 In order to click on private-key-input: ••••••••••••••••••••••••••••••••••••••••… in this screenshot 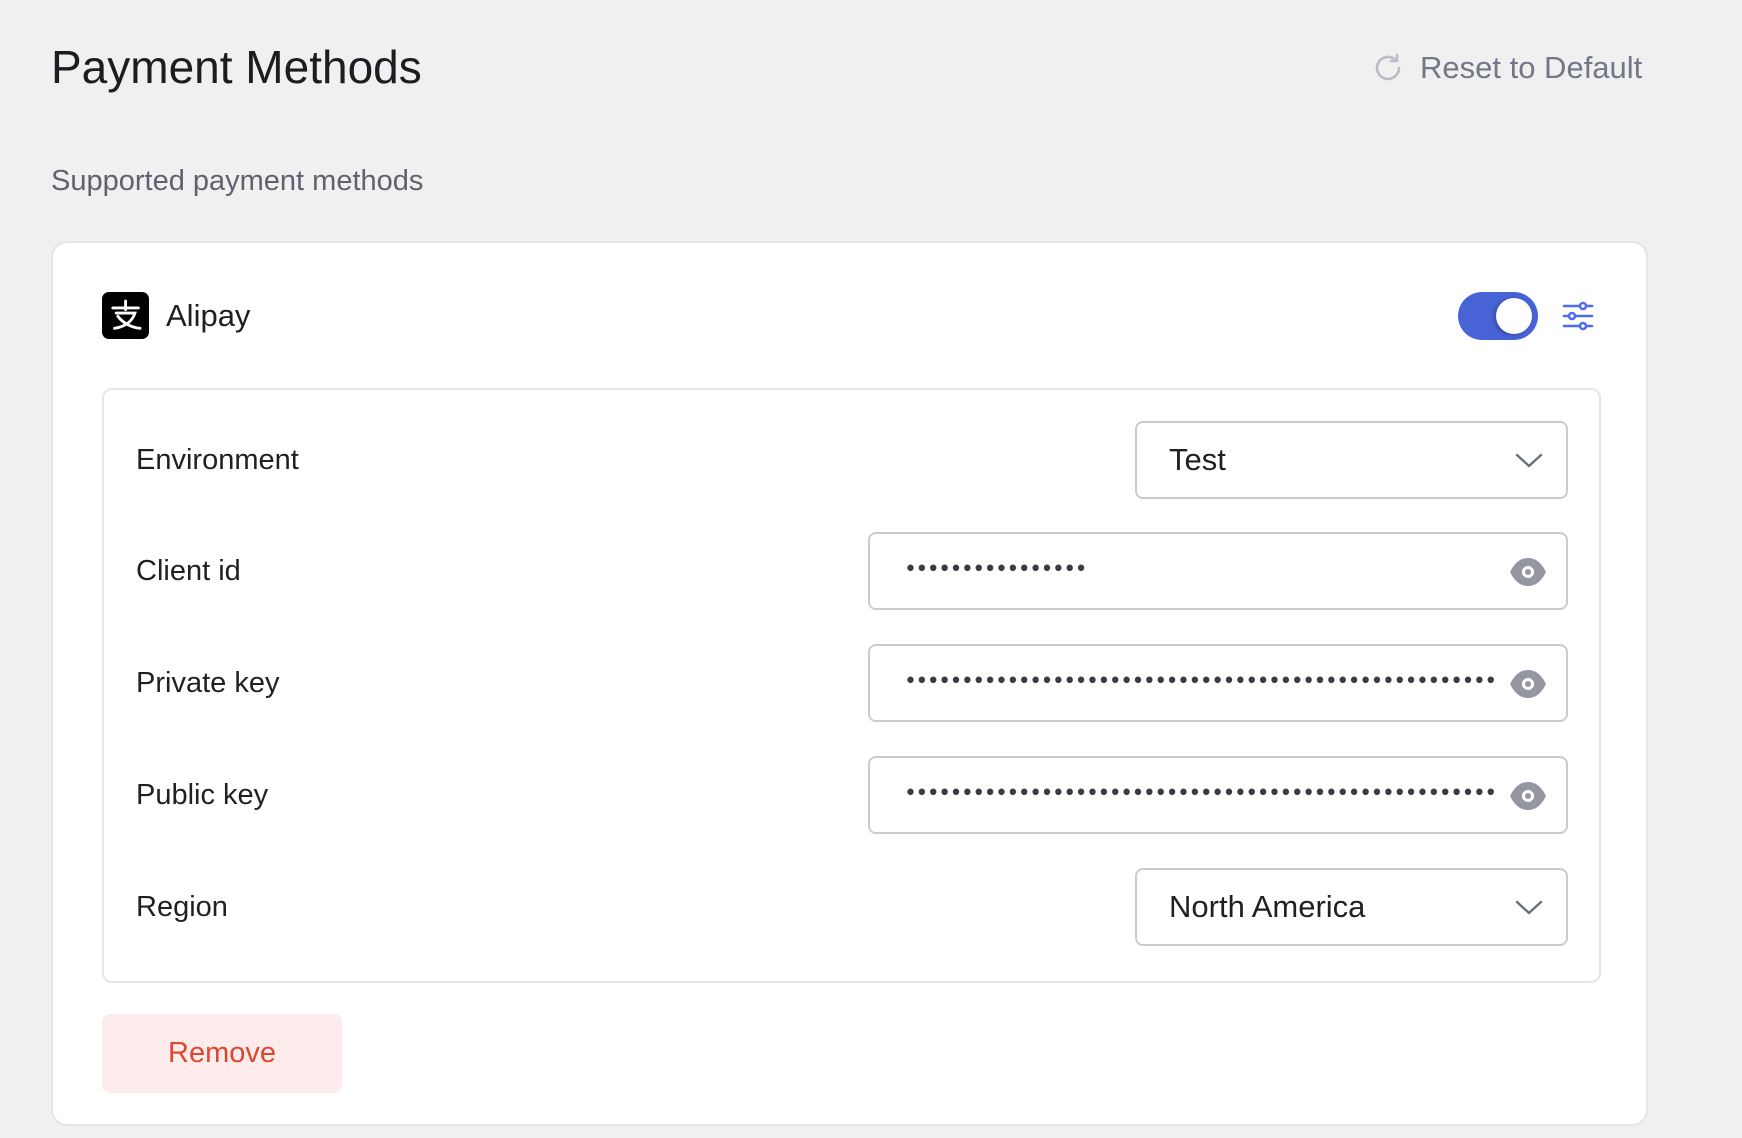, I will do `click(1218, 683)`.